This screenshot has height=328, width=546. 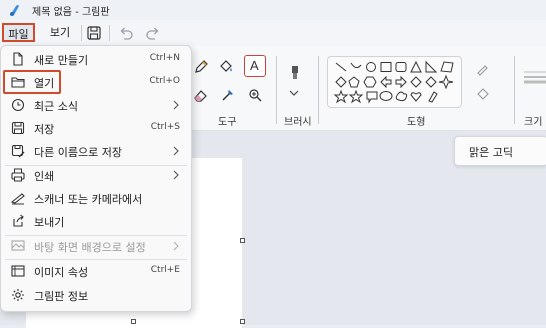 I want to click on shortcut-text: Ctrl+O, so click(x=164, y=81).